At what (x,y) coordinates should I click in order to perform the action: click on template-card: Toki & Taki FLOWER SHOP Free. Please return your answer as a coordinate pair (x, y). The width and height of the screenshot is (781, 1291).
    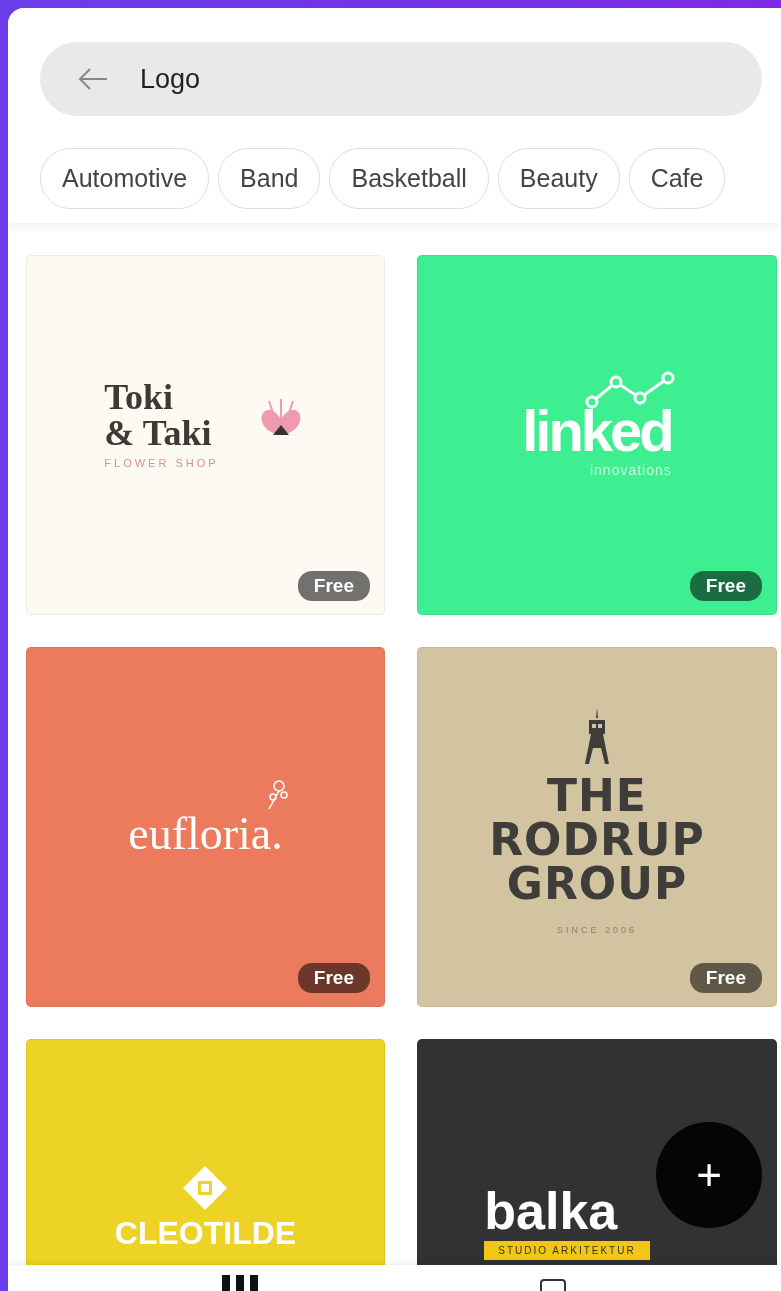
    Looking at the image, I should click on (205, 435).